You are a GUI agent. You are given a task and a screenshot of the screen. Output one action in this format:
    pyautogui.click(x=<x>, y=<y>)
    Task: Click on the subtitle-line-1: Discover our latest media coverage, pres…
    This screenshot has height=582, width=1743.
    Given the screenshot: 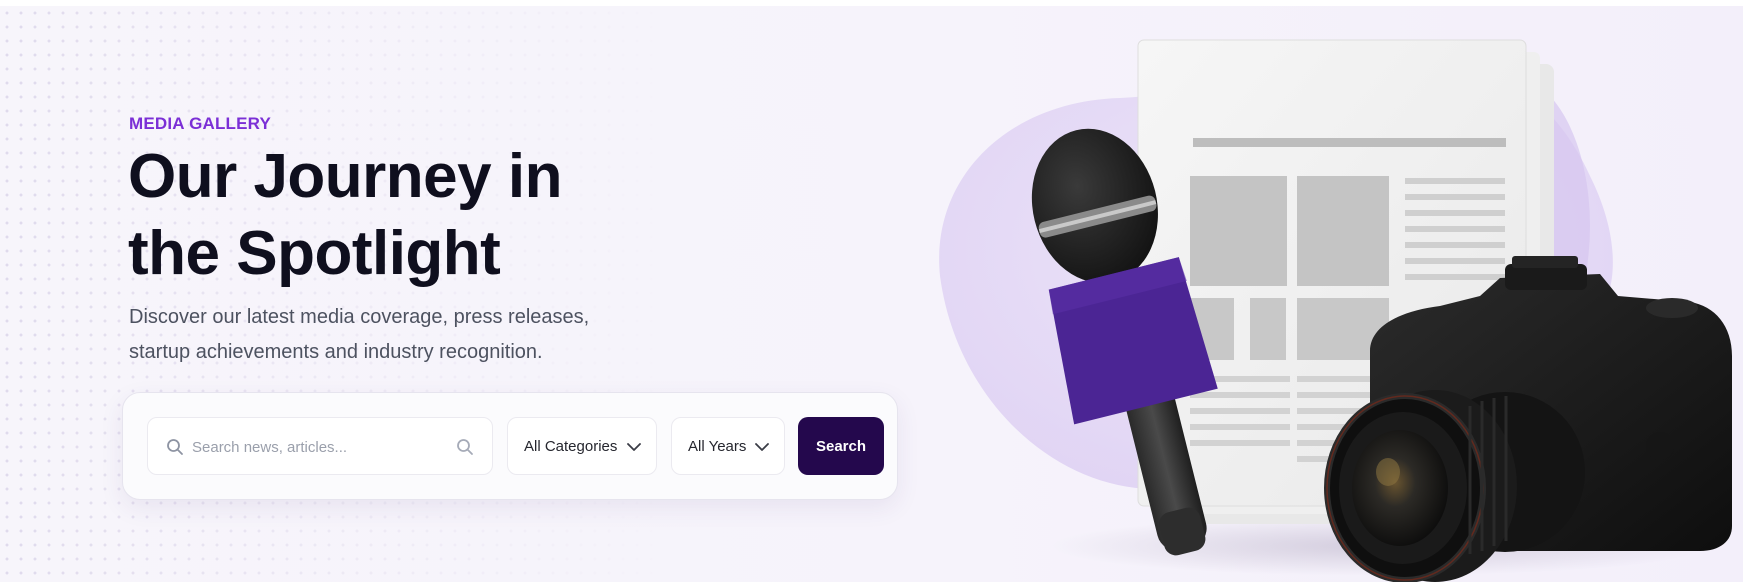 What is the action you would take?
    pyautogui.click(x=359, y=317)
    